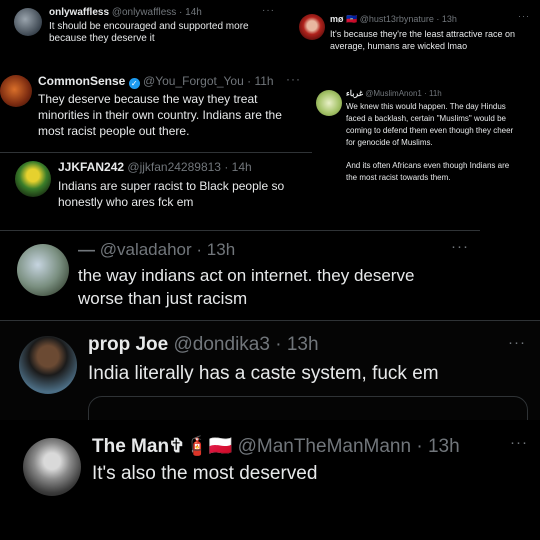  I want to click on user-handle: @valadahor, so click(146, 249).